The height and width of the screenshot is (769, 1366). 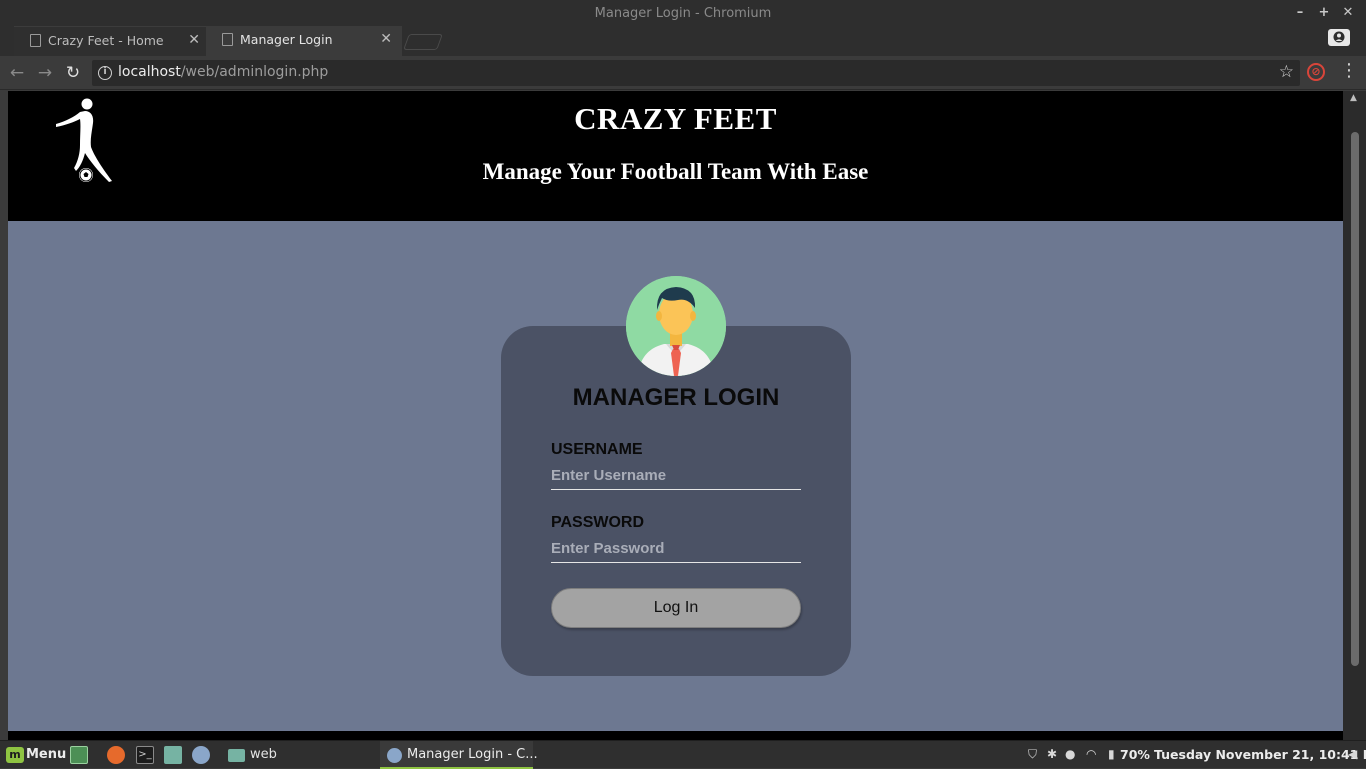 I want to click on start-menu-button: Menu, so click(x=46, y=754).